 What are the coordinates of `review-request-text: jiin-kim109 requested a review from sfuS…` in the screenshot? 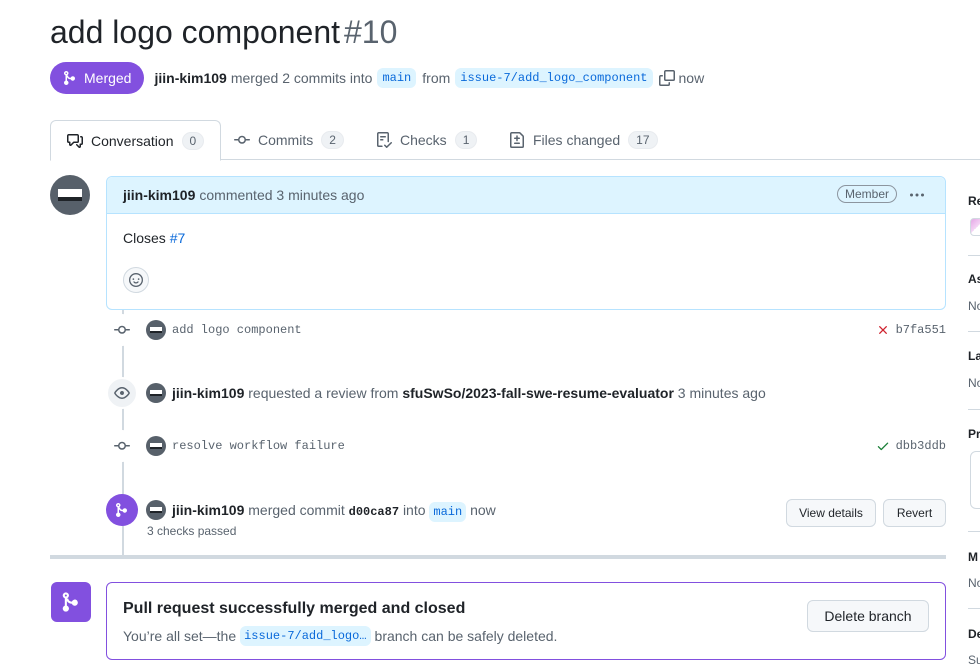 It's located at (469, 393).